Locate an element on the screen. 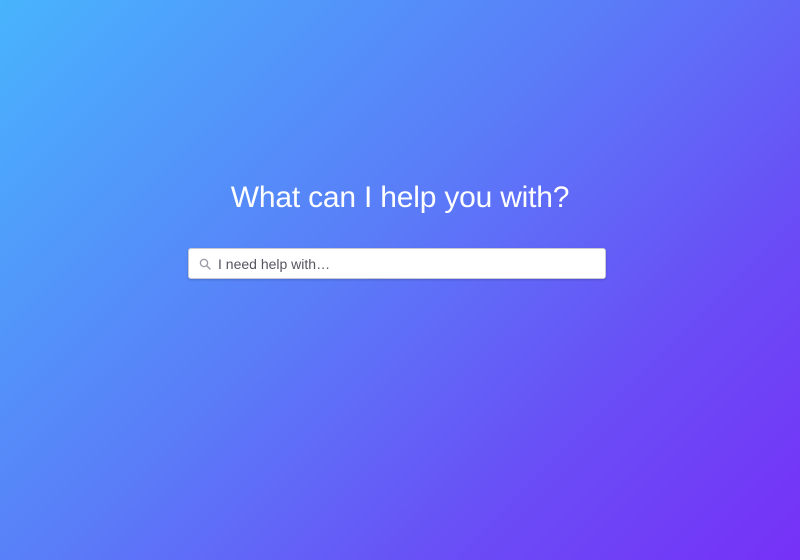  search-bar is located at coordinates (397, 263).